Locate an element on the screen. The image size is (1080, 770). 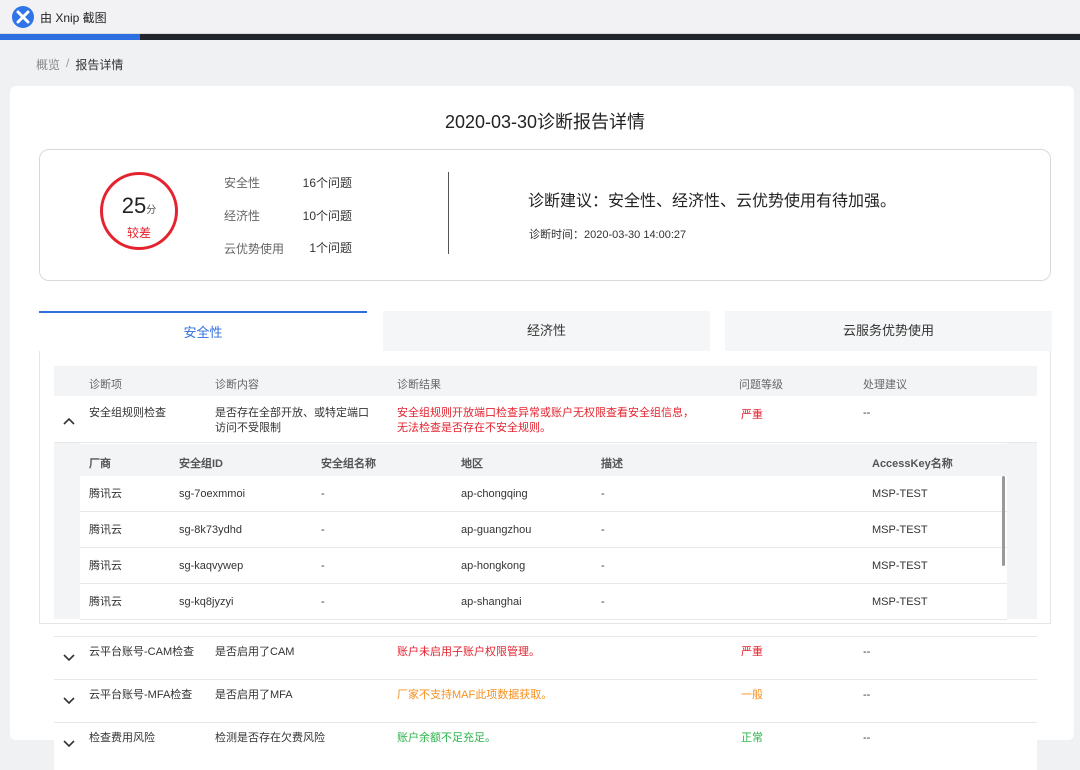
metric-security-value: 16个问题 is located at coordinates (327, 183).